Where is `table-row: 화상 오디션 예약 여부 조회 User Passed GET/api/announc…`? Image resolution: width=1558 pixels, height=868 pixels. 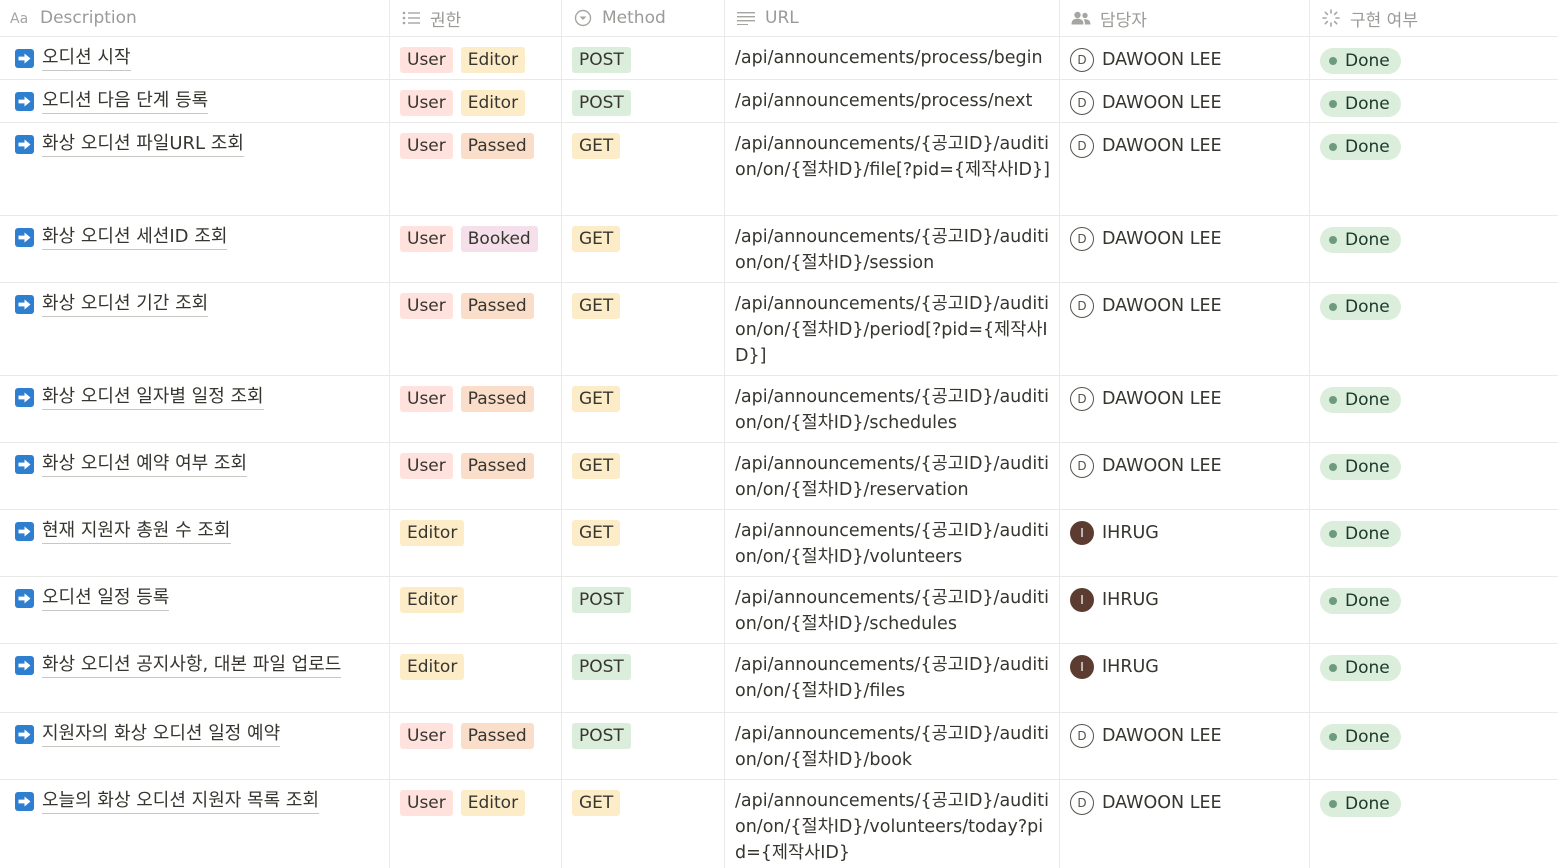 table-row: 화상 오디션 예약 여부 조회 User Passed GET/api/announc… is located at coordinates (779, 476).